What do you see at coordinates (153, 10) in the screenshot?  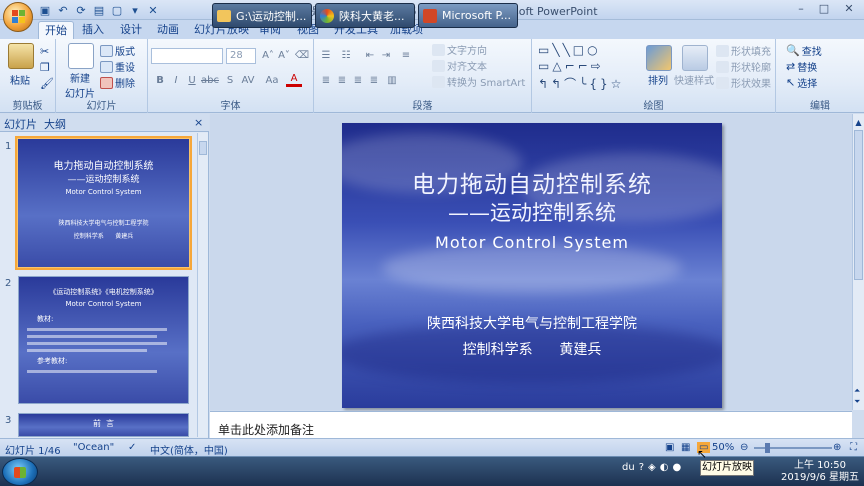 I see `close-doc-icon: ✕` at bounding box center [153, 10].